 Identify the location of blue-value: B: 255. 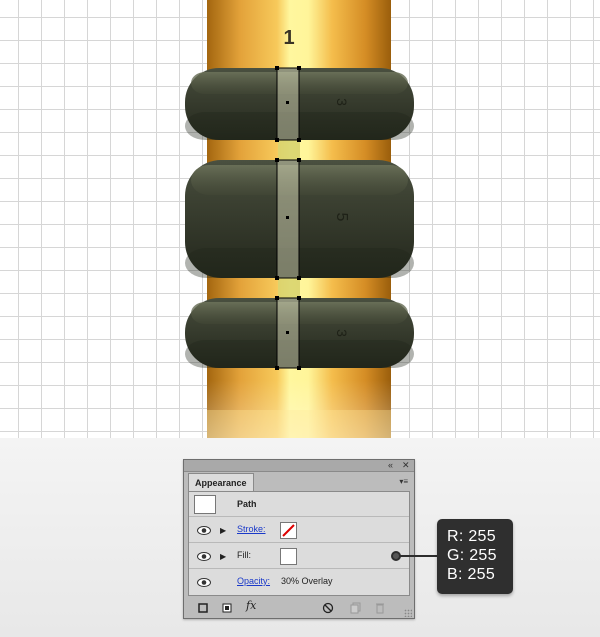
(471, 574).